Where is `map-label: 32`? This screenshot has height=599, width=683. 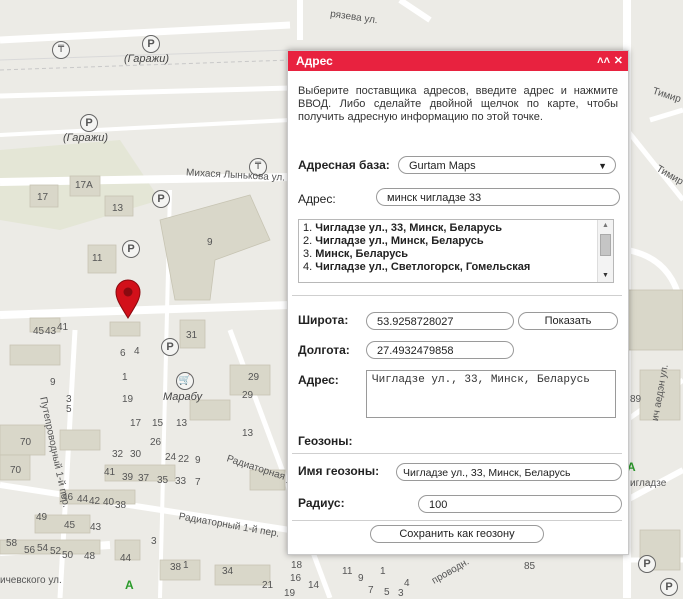 map-label: 32 is located at coordinates (118, 454).